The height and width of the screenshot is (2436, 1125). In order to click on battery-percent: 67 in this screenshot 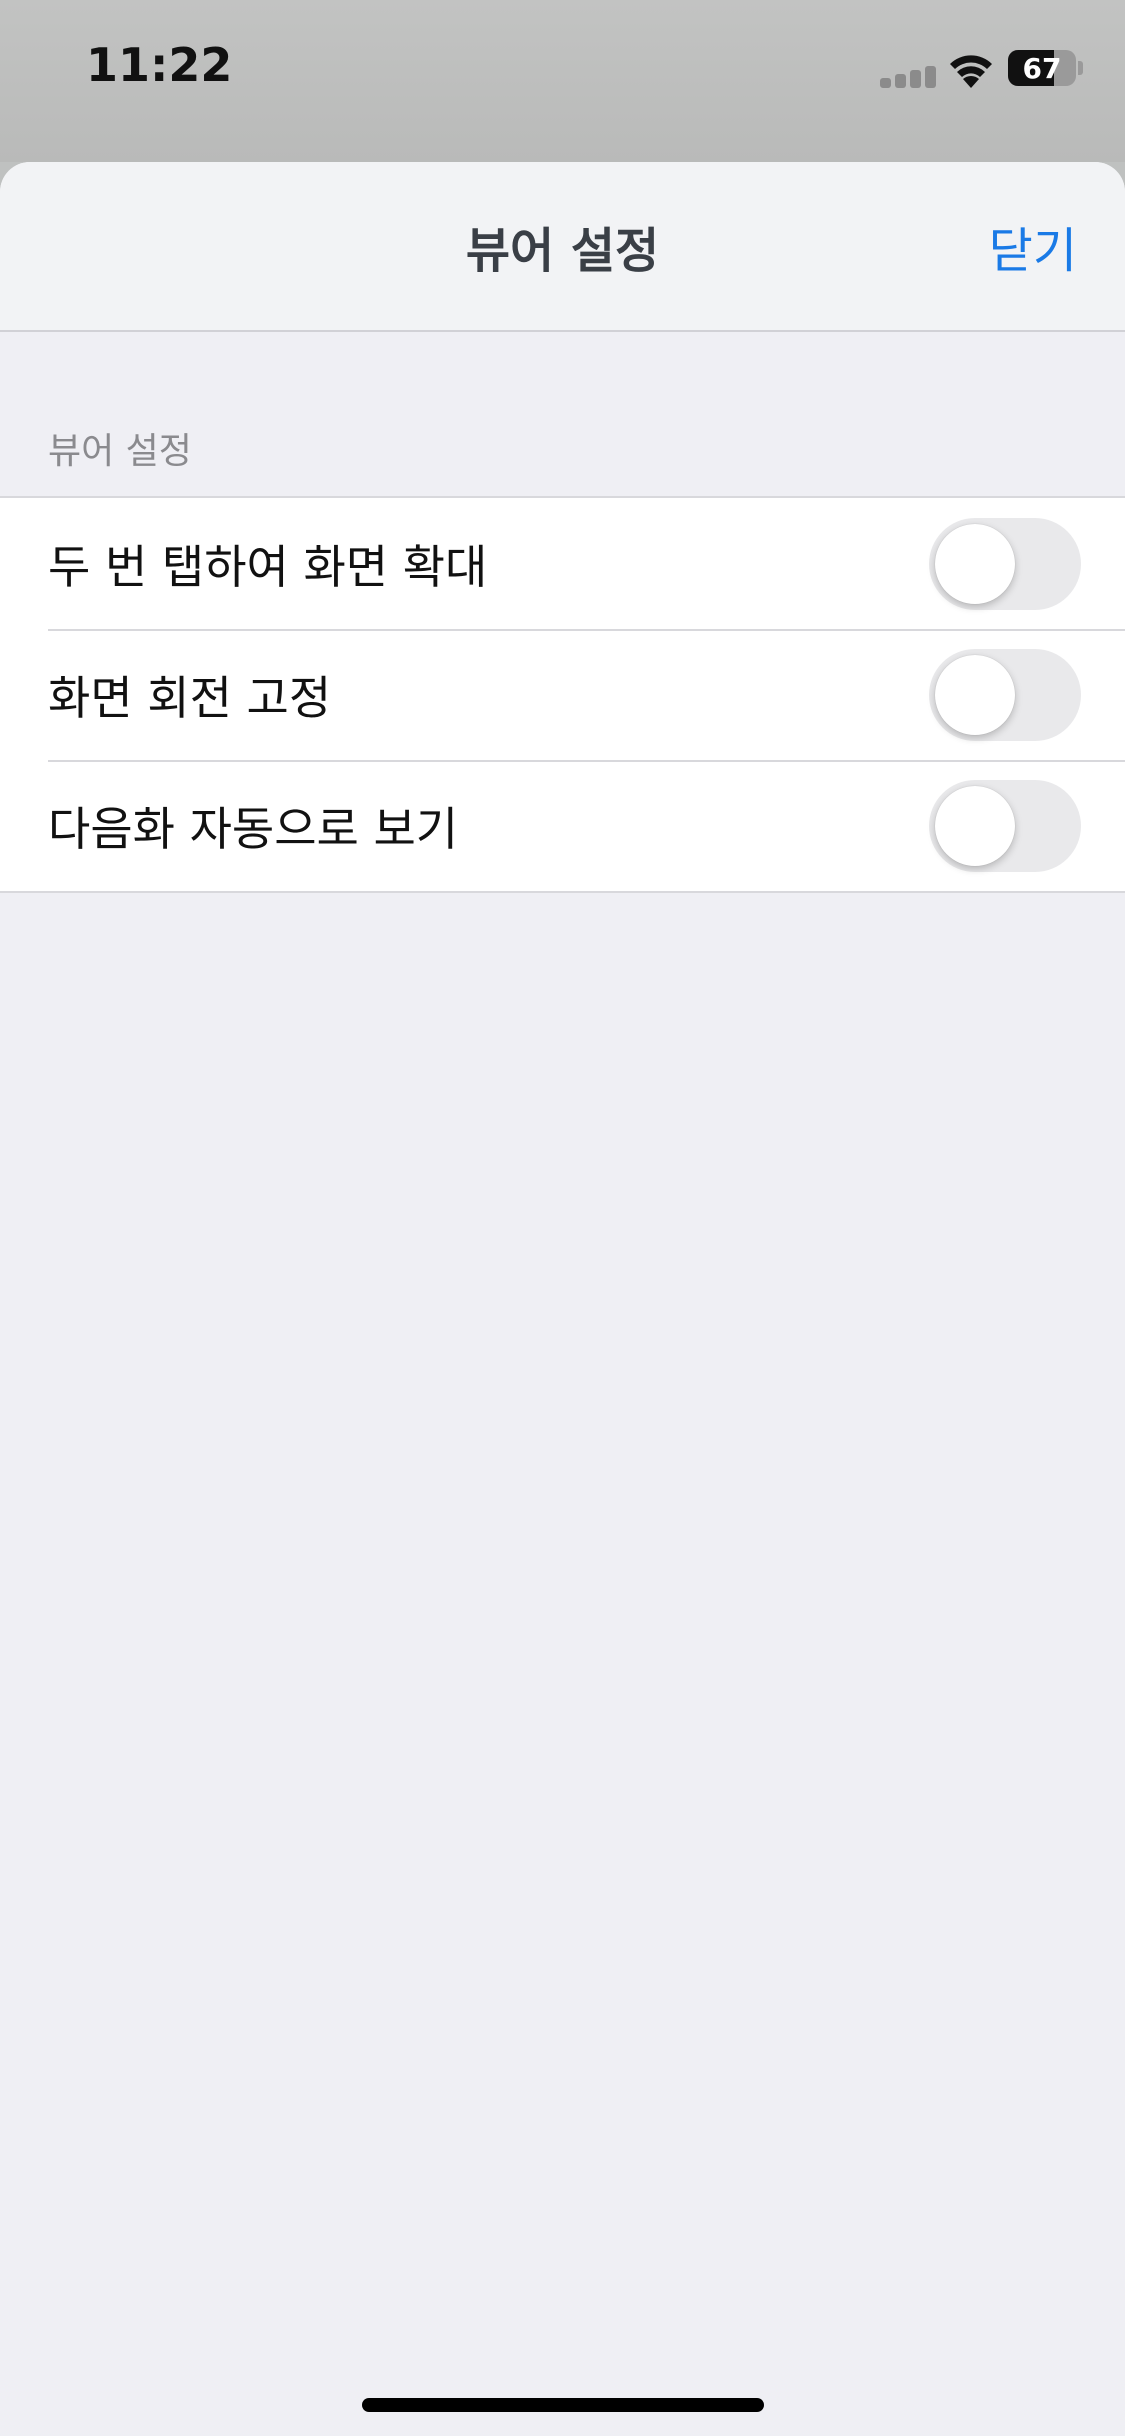, I will do `click(1042, 68)`.